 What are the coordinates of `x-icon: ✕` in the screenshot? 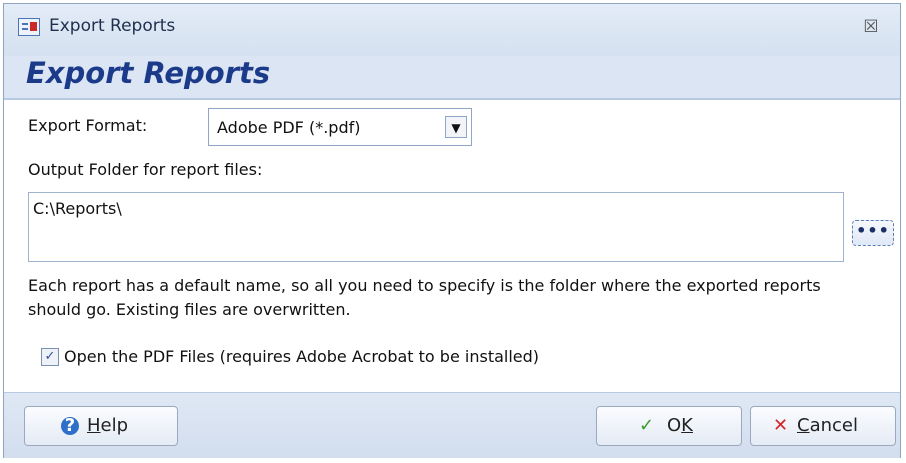 It's located at (781, 425).